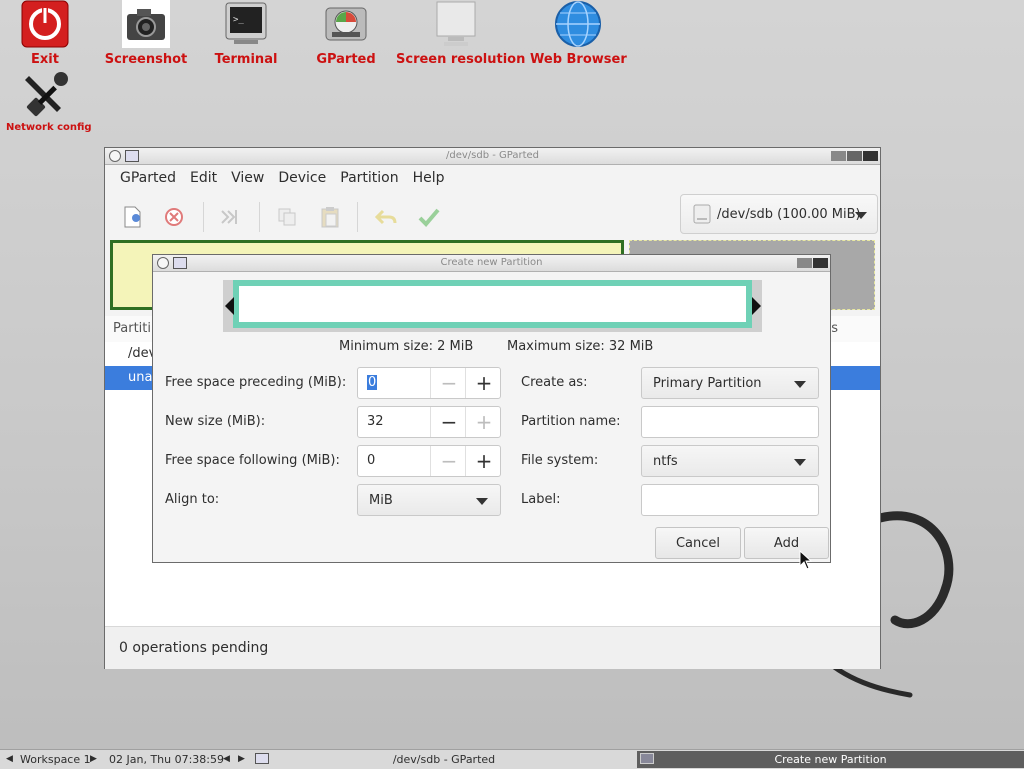  I want to click on desktop-icon-exit: Exit, so click(45, 33).